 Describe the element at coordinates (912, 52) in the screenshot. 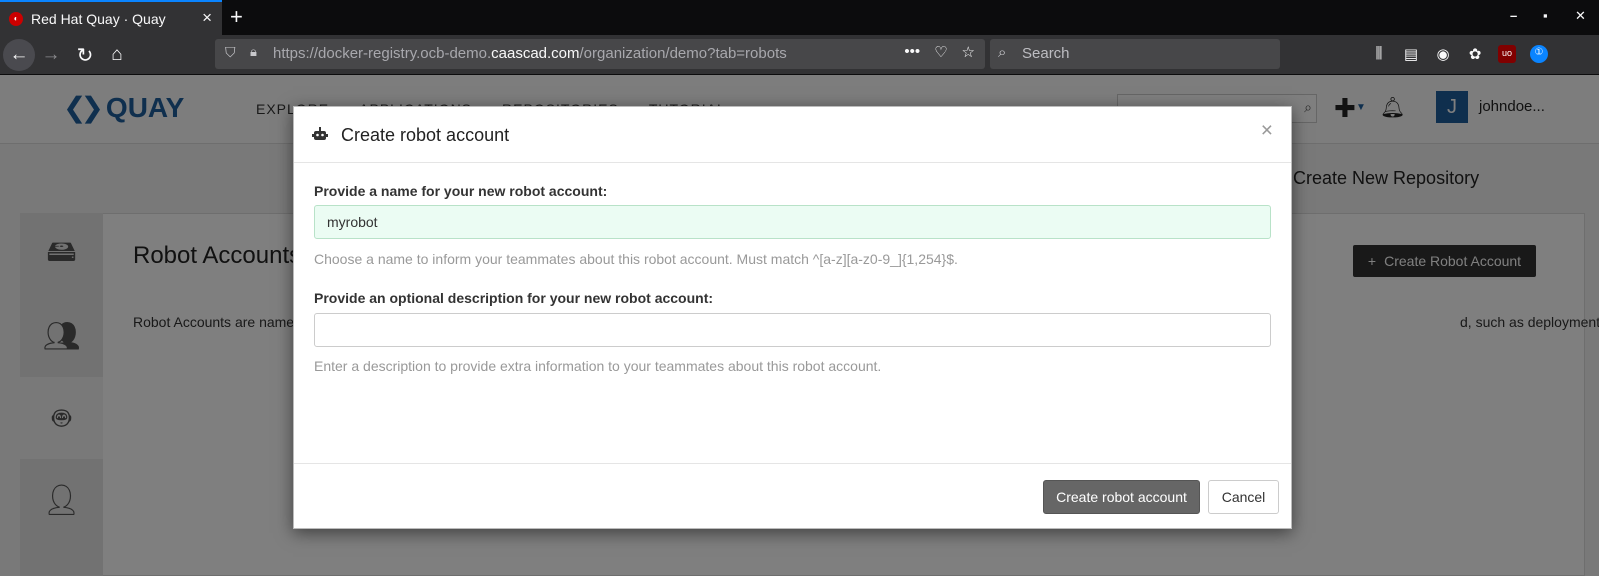

I see `more-icon: •••` at that location.